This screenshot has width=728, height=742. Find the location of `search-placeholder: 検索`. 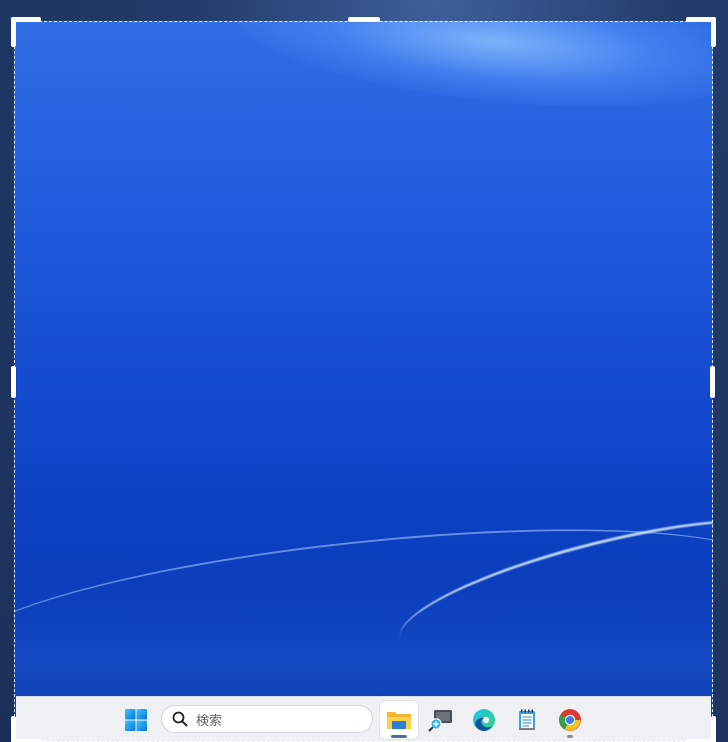

search-placeholder: 検索 is located at coordinates (209, 721).